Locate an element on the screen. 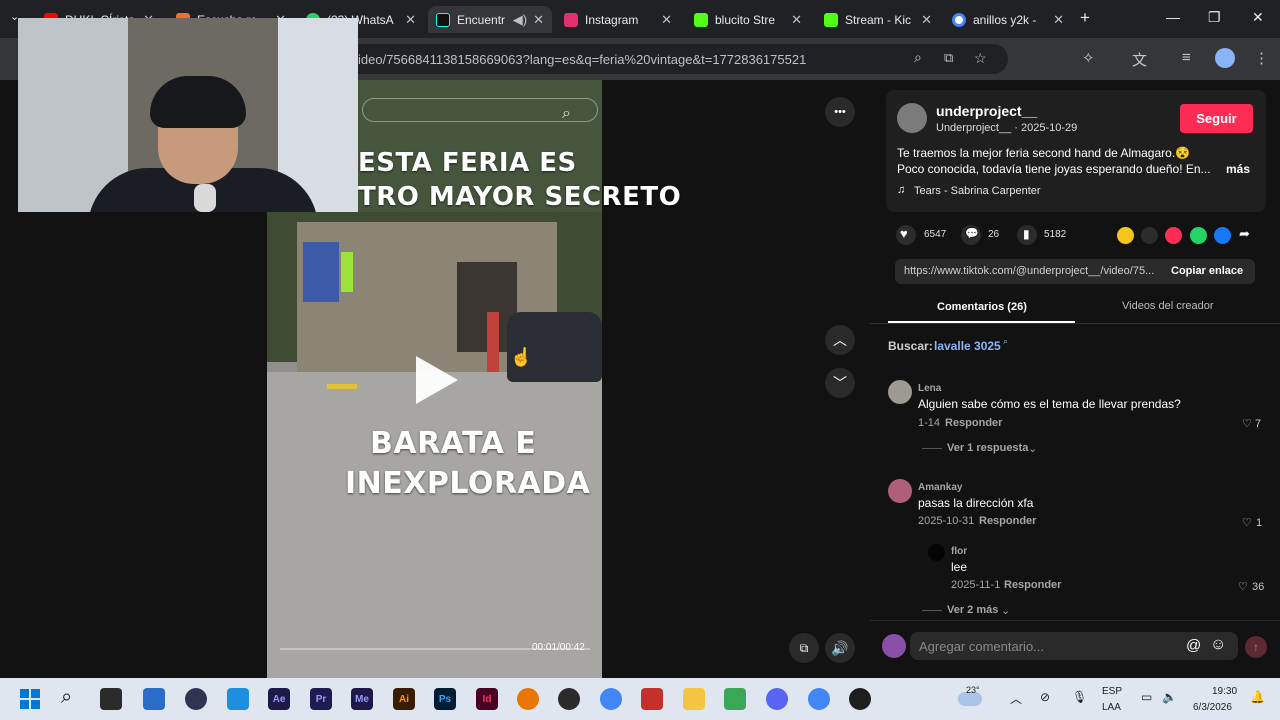  voicemeeter-icon is located at coordinates (652, 699).